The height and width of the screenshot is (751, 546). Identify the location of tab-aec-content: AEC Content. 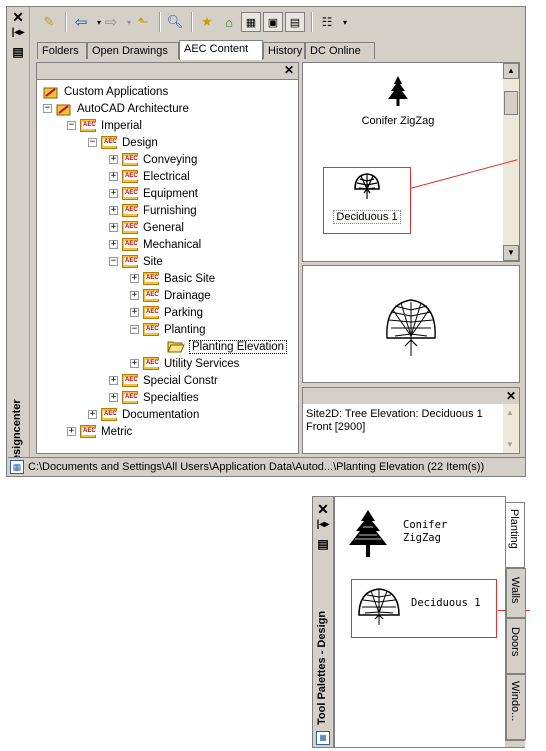
(221, 50).